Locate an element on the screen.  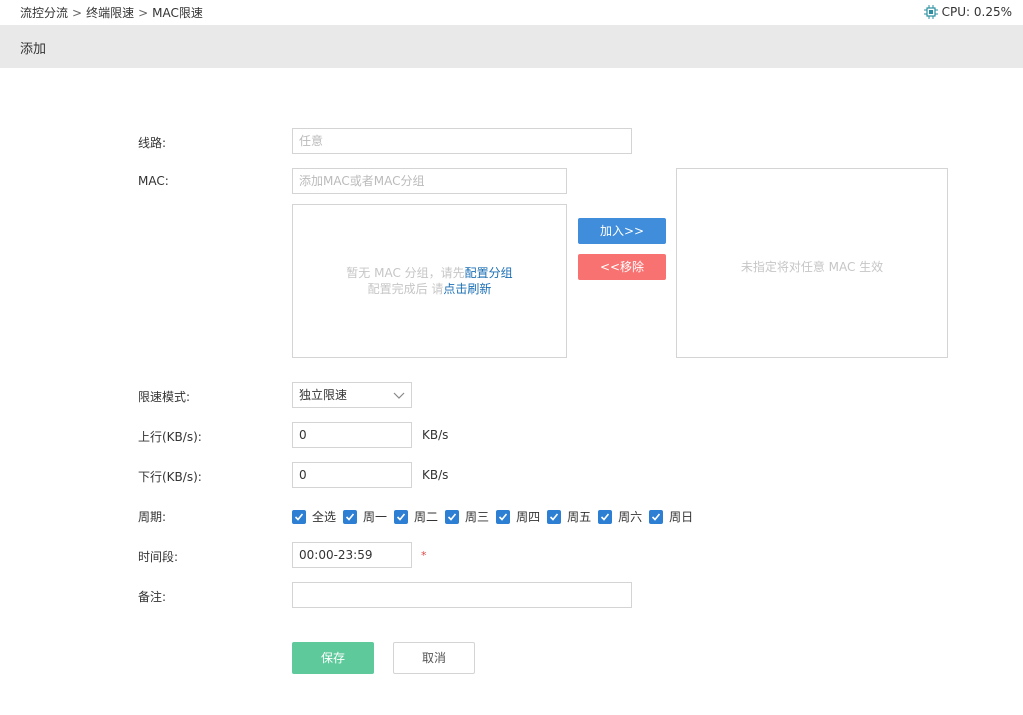
mac-input: 添加MAC或者MAC分组 is located at coordinates (429, 181).